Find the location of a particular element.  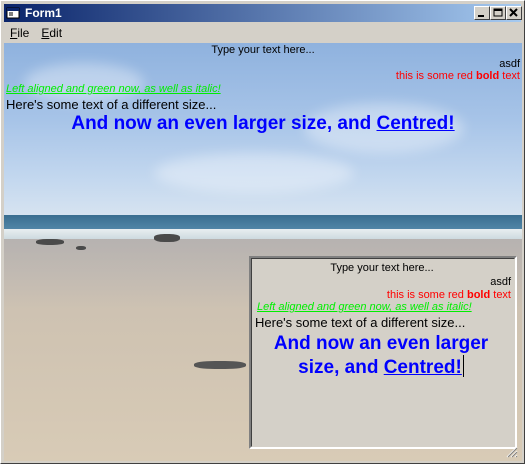

close-icon is located at coordinates (513, 12).